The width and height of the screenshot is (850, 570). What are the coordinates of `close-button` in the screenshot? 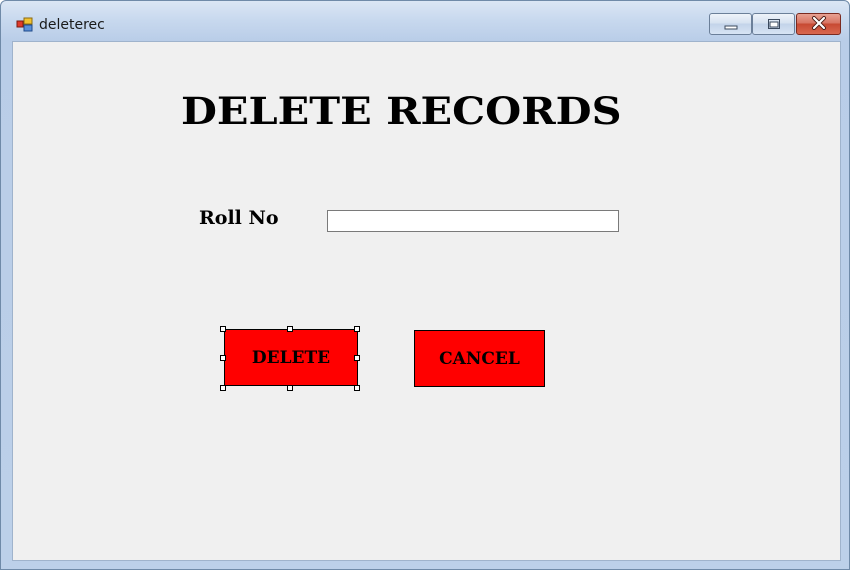 It's located at (818, 24).